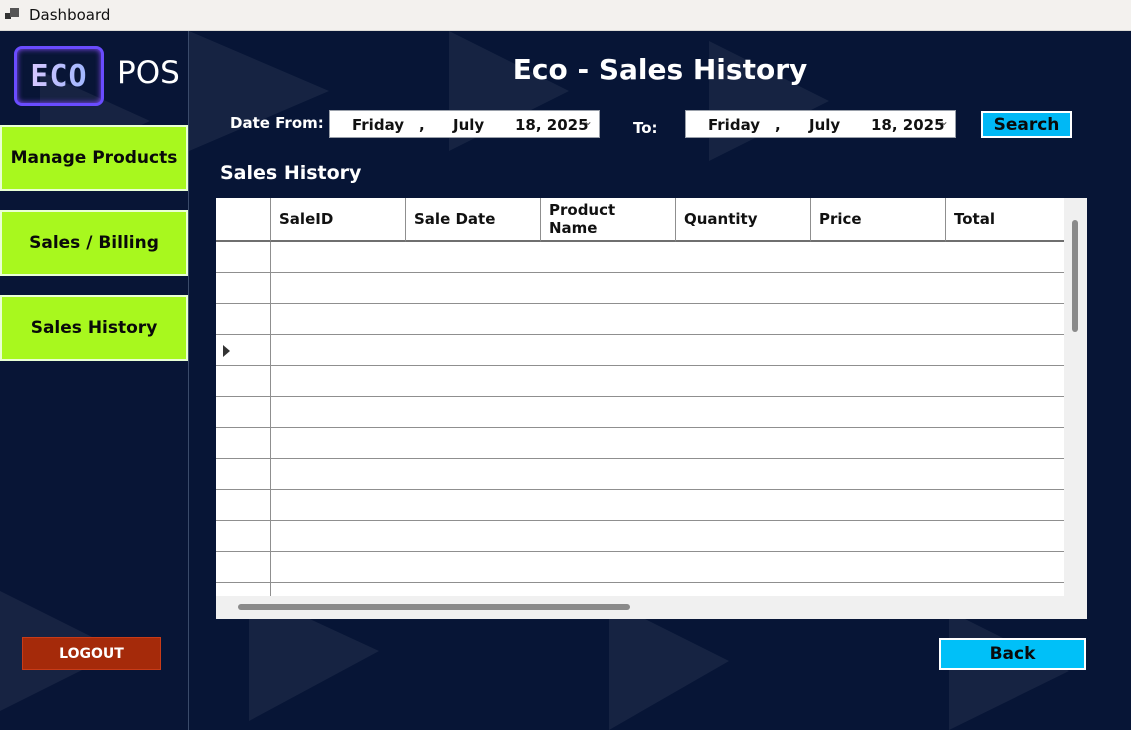  I want to click on row-header-corner, so click(243, 220).